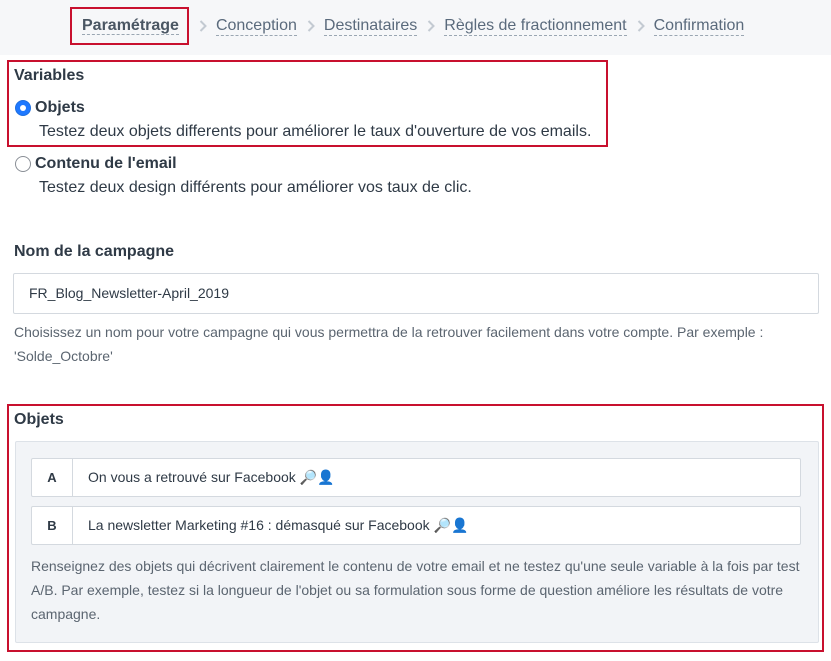  I want to click on subject-input-a: On vous a retrouvé sur Facebook 🔎👤, so click(204, 477).